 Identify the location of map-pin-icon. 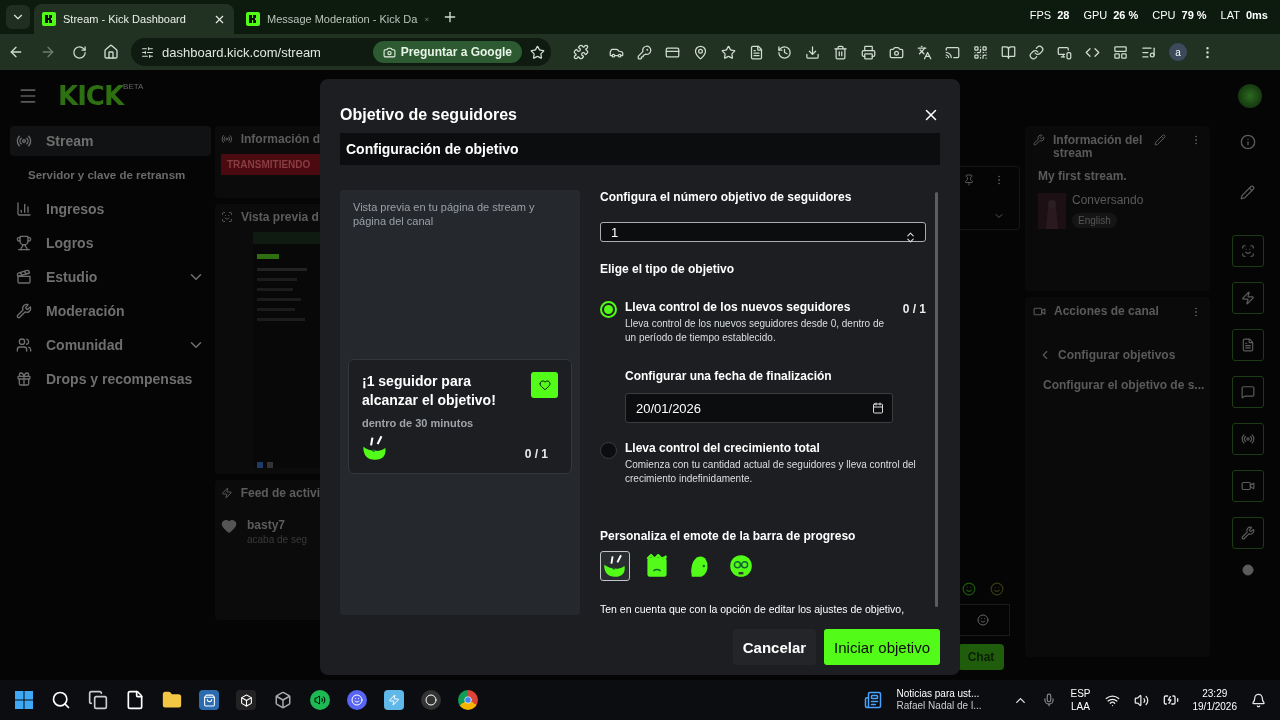
(700, 52).